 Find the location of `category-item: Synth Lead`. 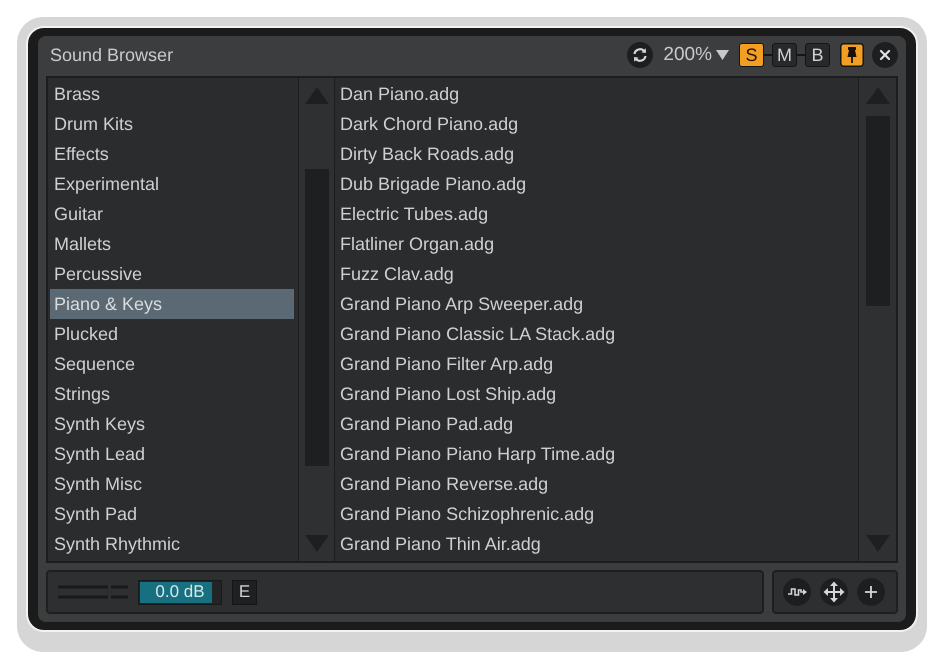

category-item: Synth Lead is located at coordinates (172, 454).